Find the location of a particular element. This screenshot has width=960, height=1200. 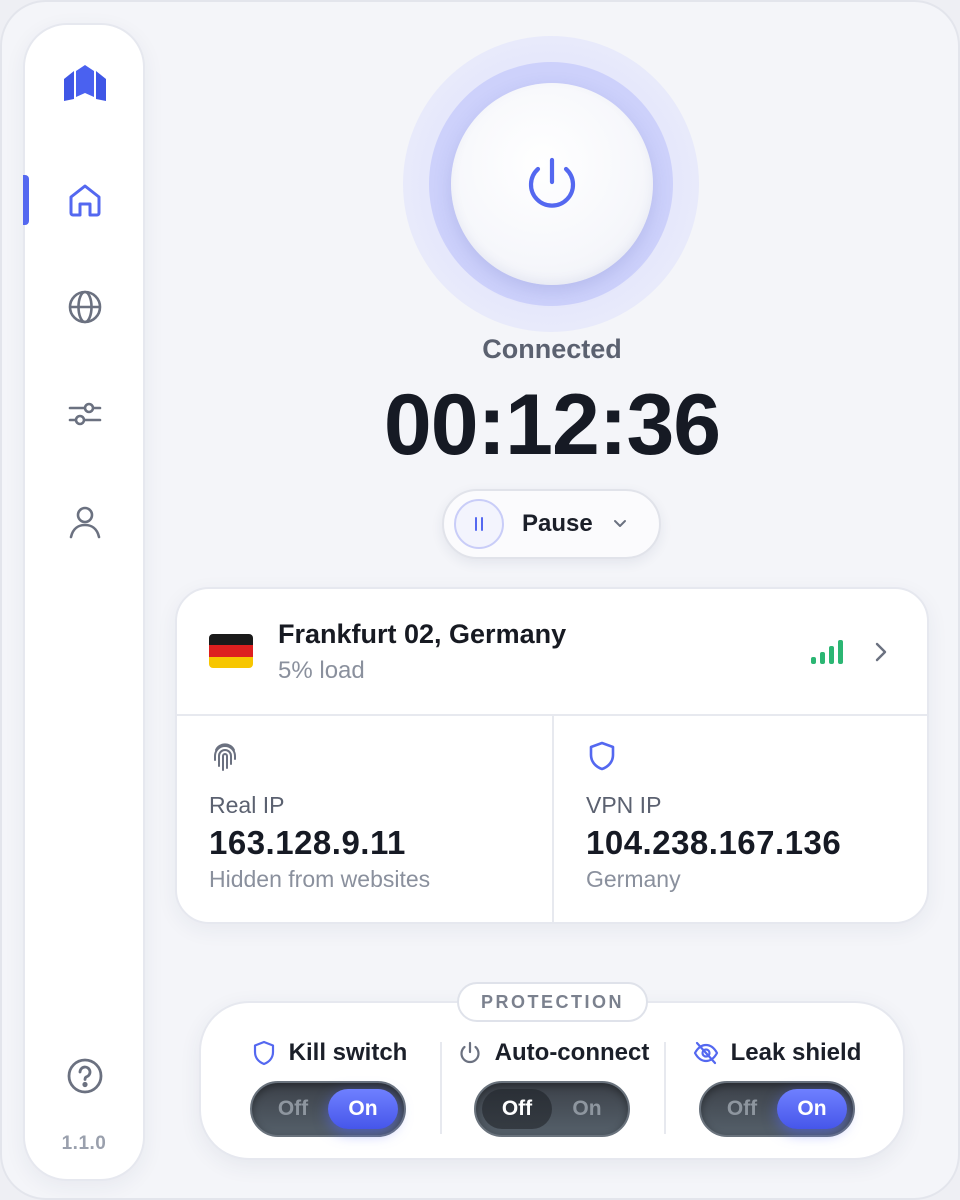

home-icon is located at coordinates (85, 200).